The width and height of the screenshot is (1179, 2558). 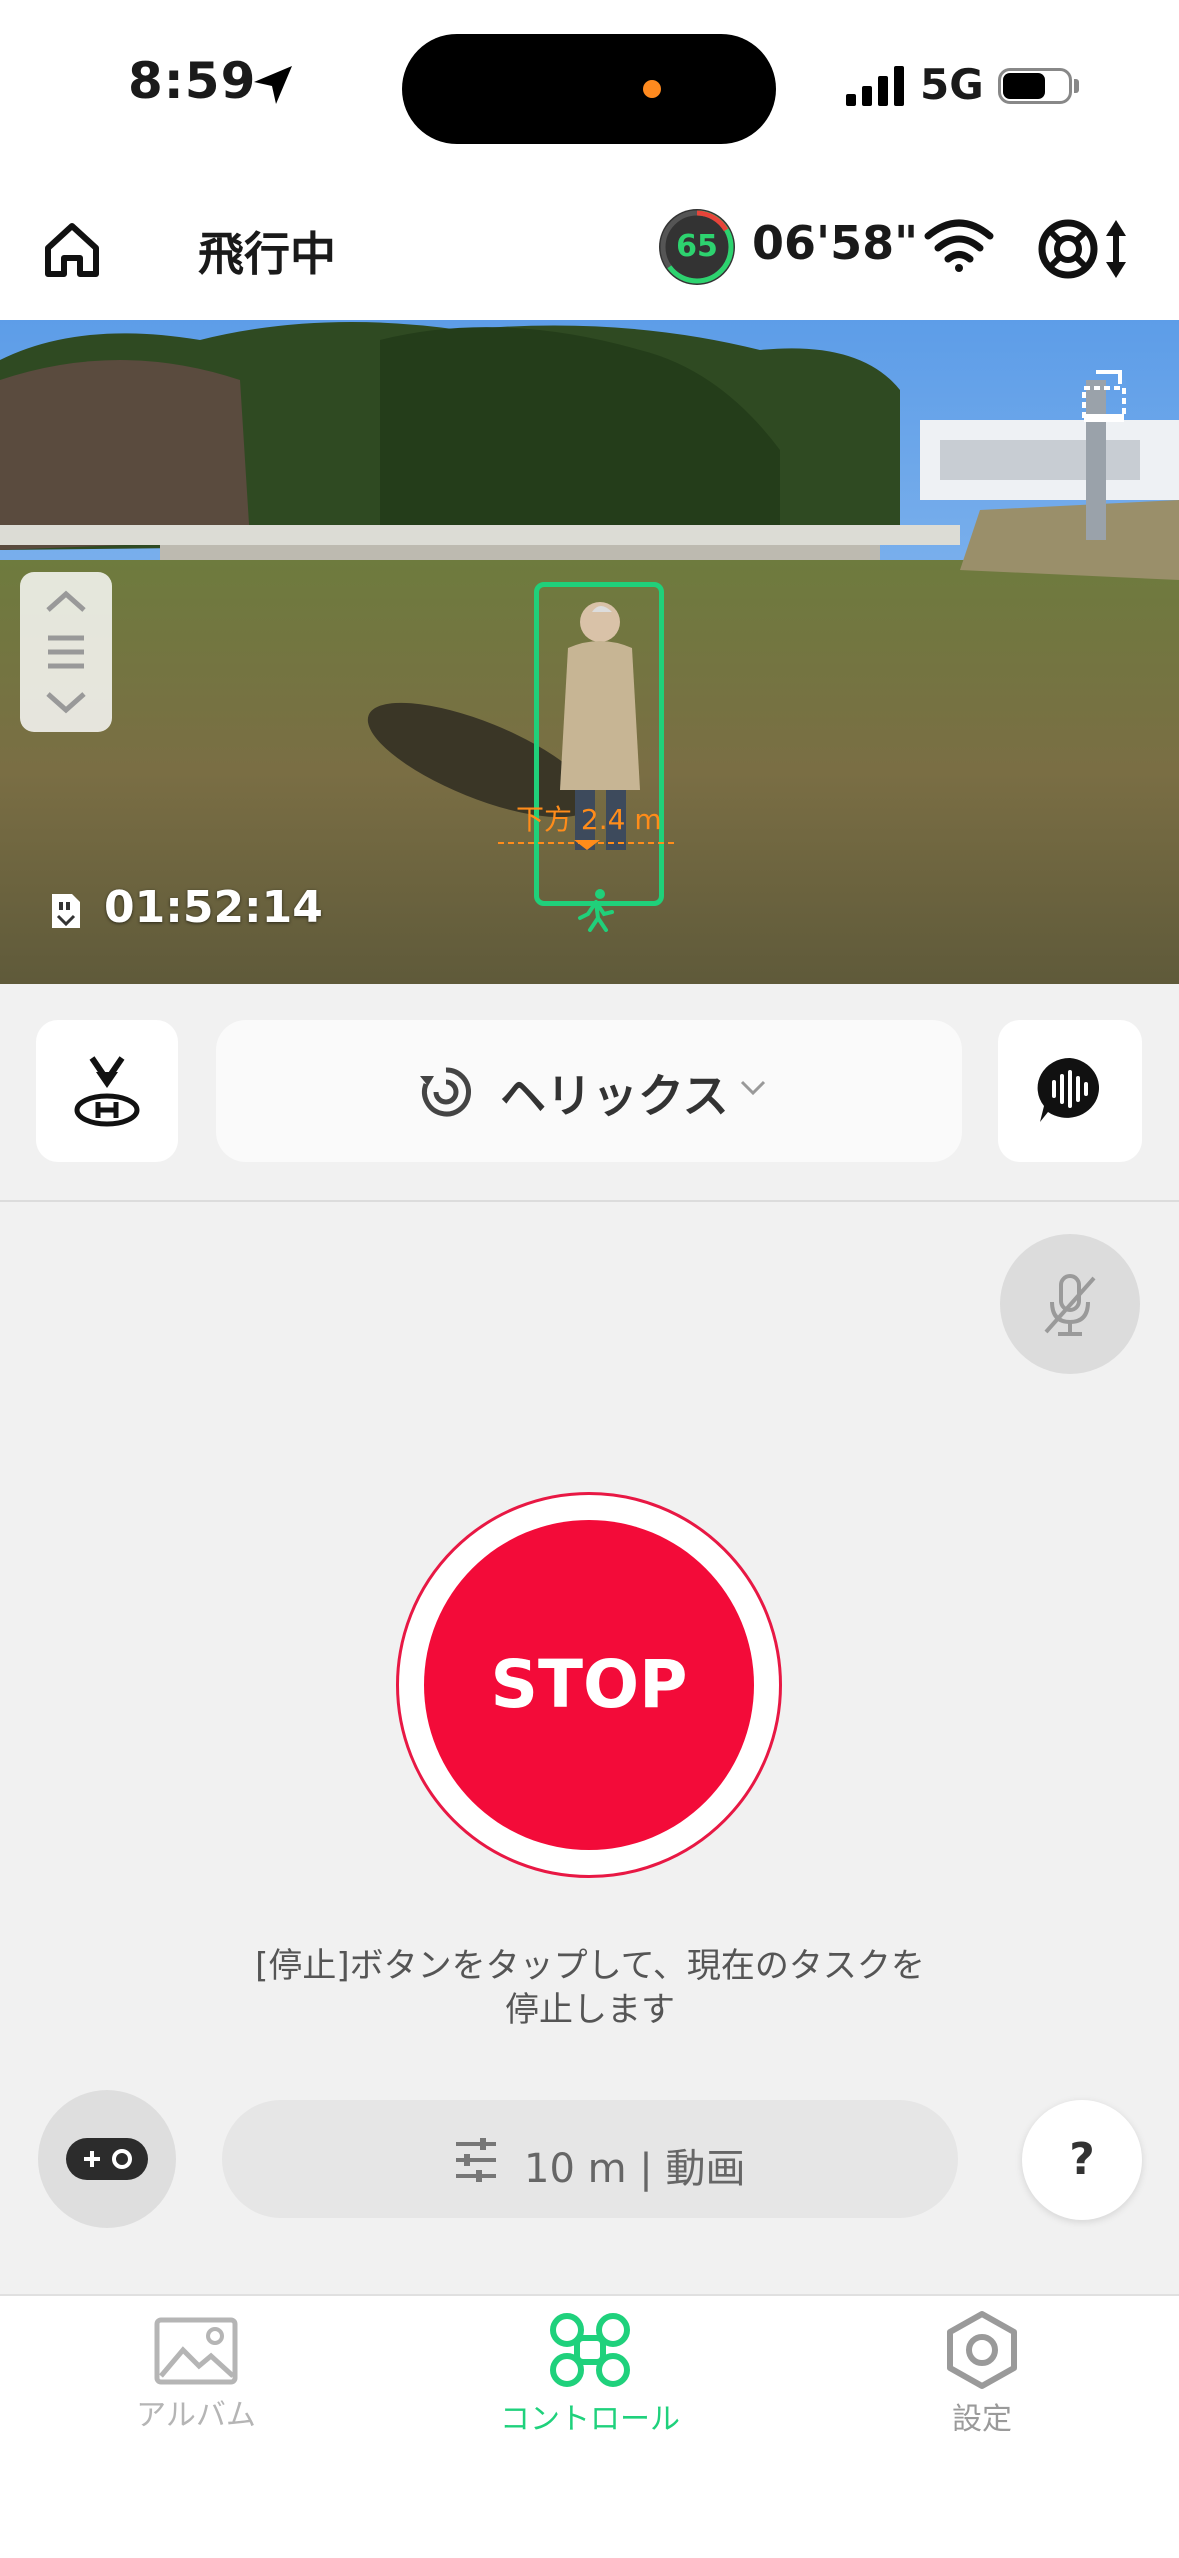 I want to click on app-header, so click(x=589, y=250).